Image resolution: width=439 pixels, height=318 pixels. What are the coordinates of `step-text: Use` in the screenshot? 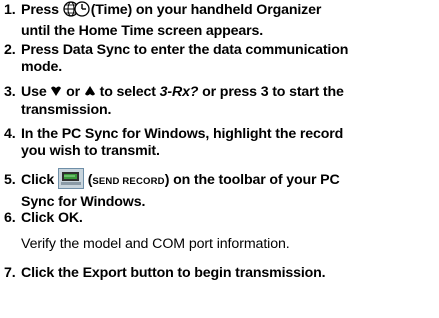 It's located at (36, 92).